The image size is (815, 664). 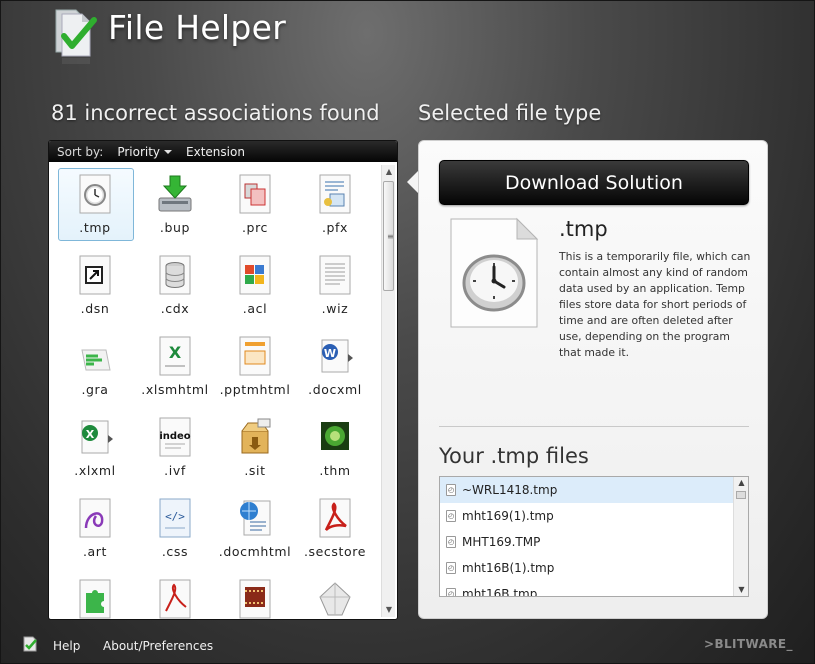 I want to click on file-tile-gra: .gra, so click(x=95, y=368).